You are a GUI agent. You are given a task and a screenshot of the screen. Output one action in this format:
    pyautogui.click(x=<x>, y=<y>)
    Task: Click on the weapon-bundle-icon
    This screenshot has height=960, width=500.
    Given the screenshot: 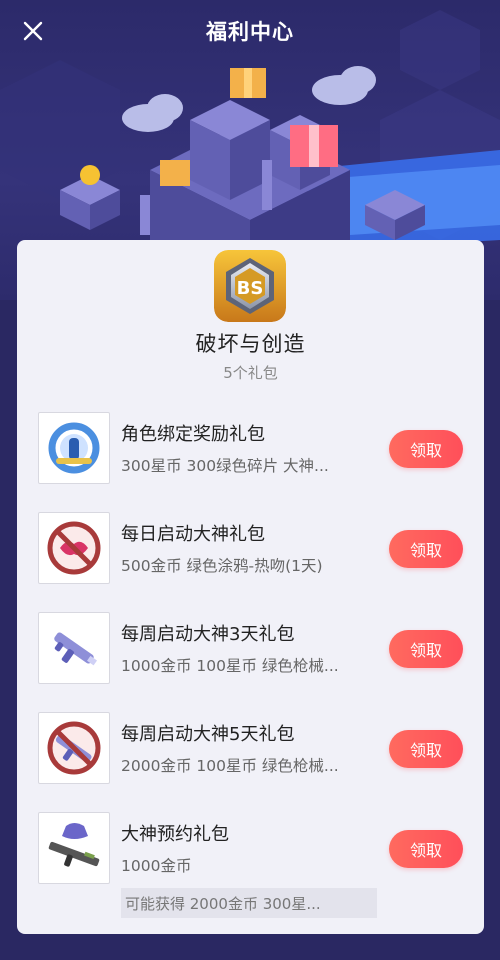 What is the action you would take?
    pyautogui.click(x=74, y=848)
    